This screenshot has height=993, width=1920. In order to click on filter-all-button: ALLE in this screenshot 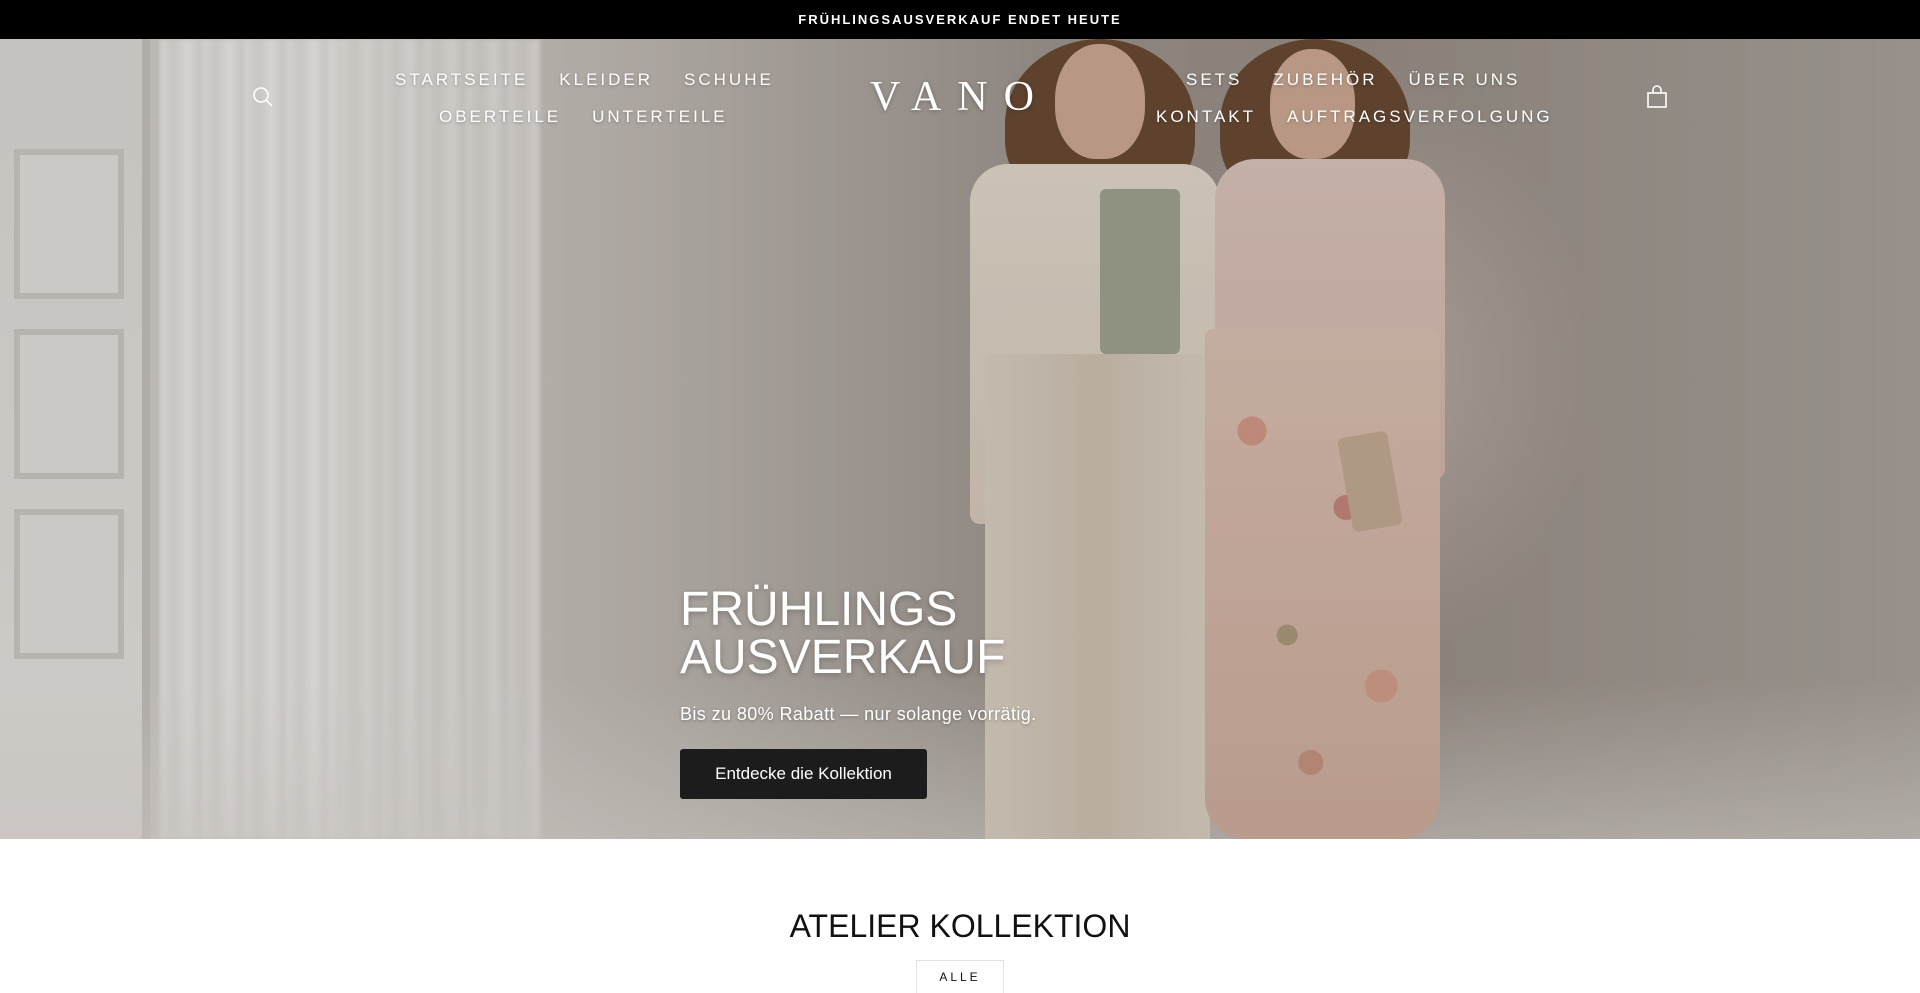, I will do `click(960, 976)`.